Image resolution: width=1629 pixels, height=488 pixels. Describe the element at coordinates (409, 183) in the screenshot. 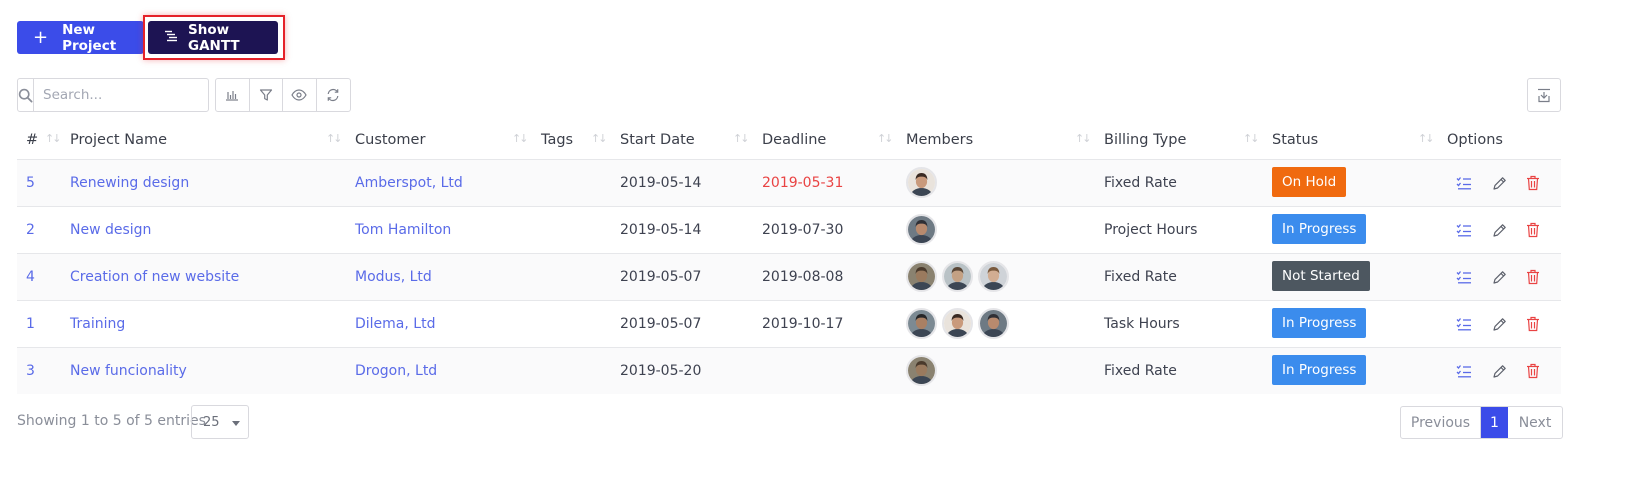

I see `customer-link: Amberspot, Ltd` at that location.